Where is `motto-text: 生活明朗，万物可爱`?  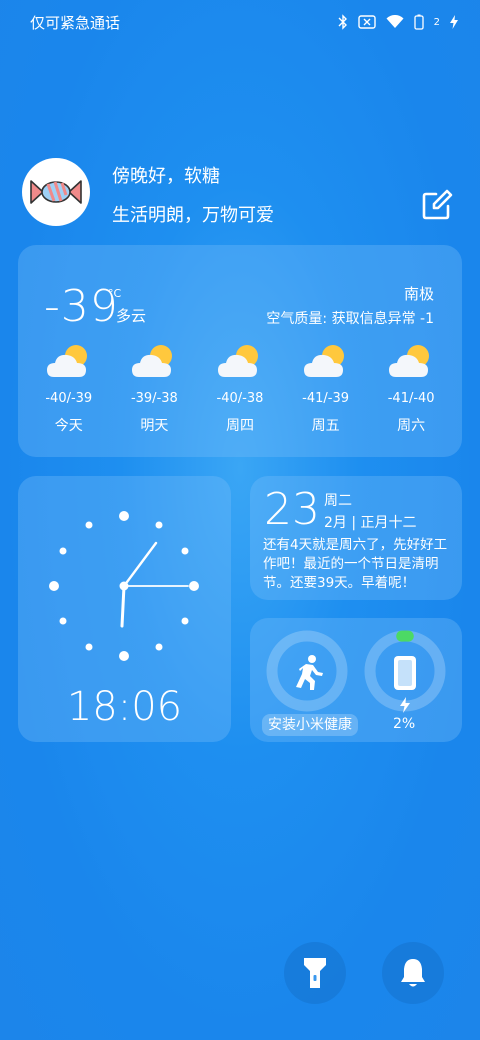 motto-text: 生活明朗，万物可爱 is located at coordinates (193, 215).